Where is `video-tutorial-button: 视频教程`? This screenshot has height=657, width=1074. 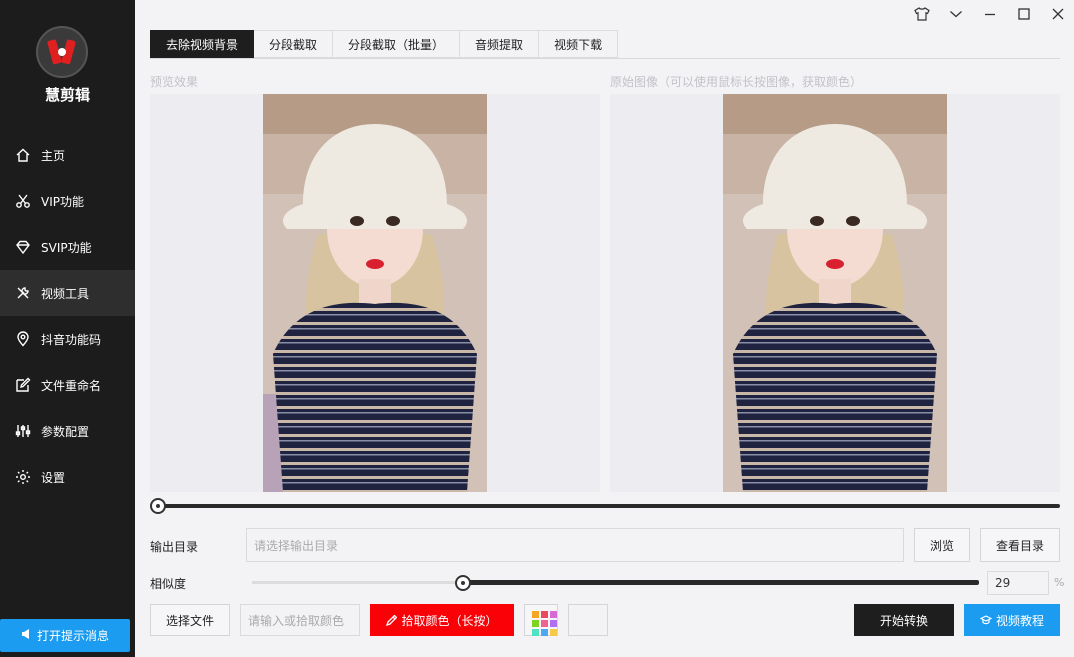 video-tutorial-button: 视频教程 is located at coordinates (1012, 620).